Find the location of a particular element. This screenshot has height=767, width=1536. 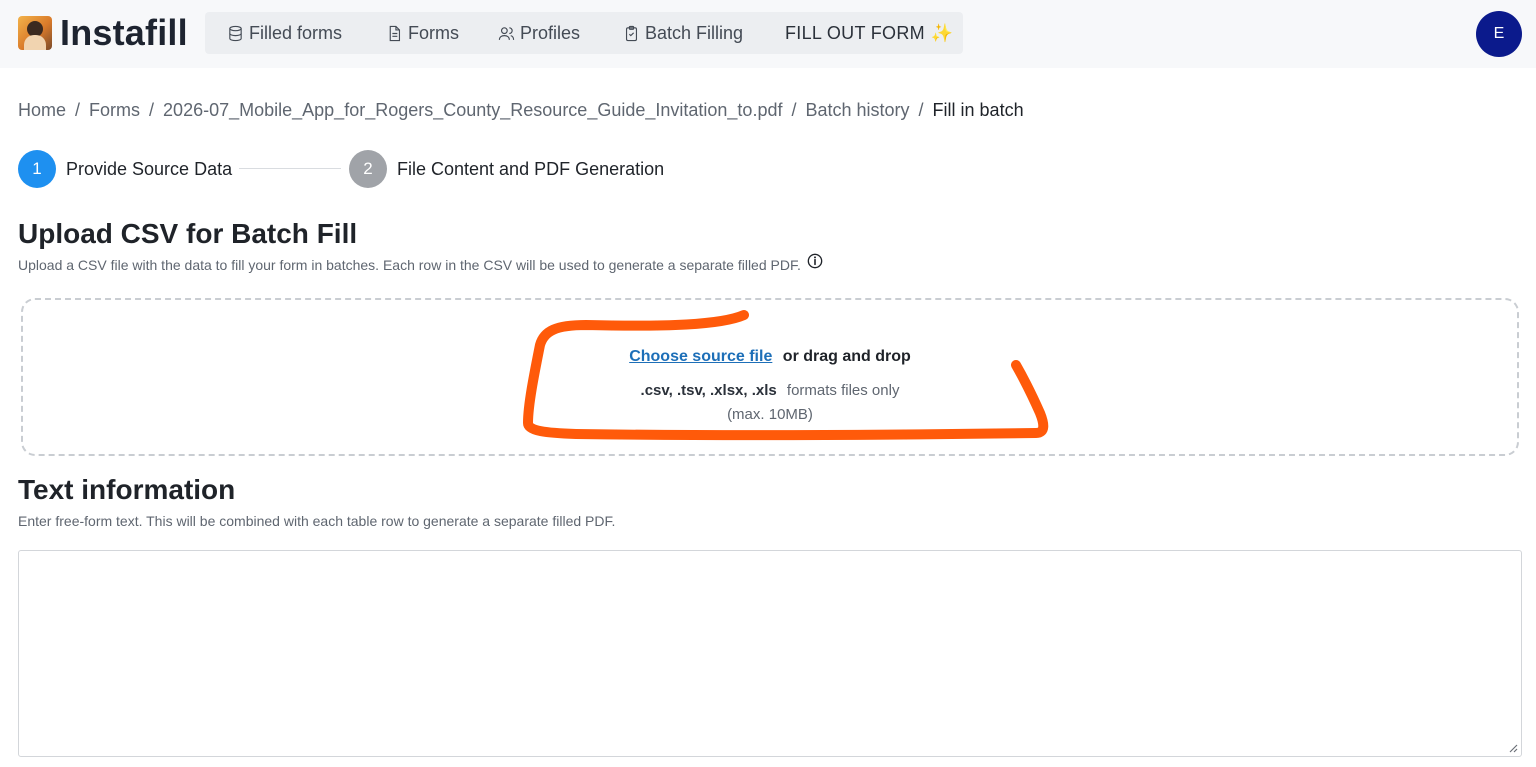

nav-item-batch-filling: Batch Filling is located at coordinates (683, 33).